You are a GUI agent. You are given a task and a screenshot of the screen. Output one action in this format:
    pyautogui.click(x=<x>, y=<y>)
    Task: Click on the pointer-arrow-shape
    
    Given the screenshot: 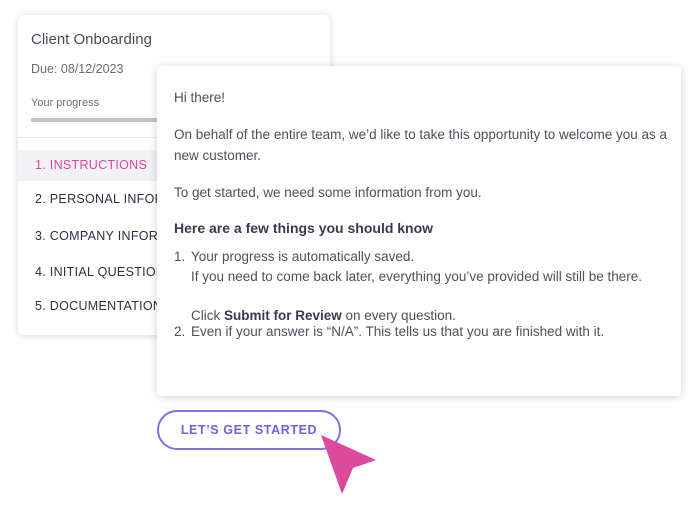 What is the action you would take?
    pyautogui.click(x=348, y=464)
    